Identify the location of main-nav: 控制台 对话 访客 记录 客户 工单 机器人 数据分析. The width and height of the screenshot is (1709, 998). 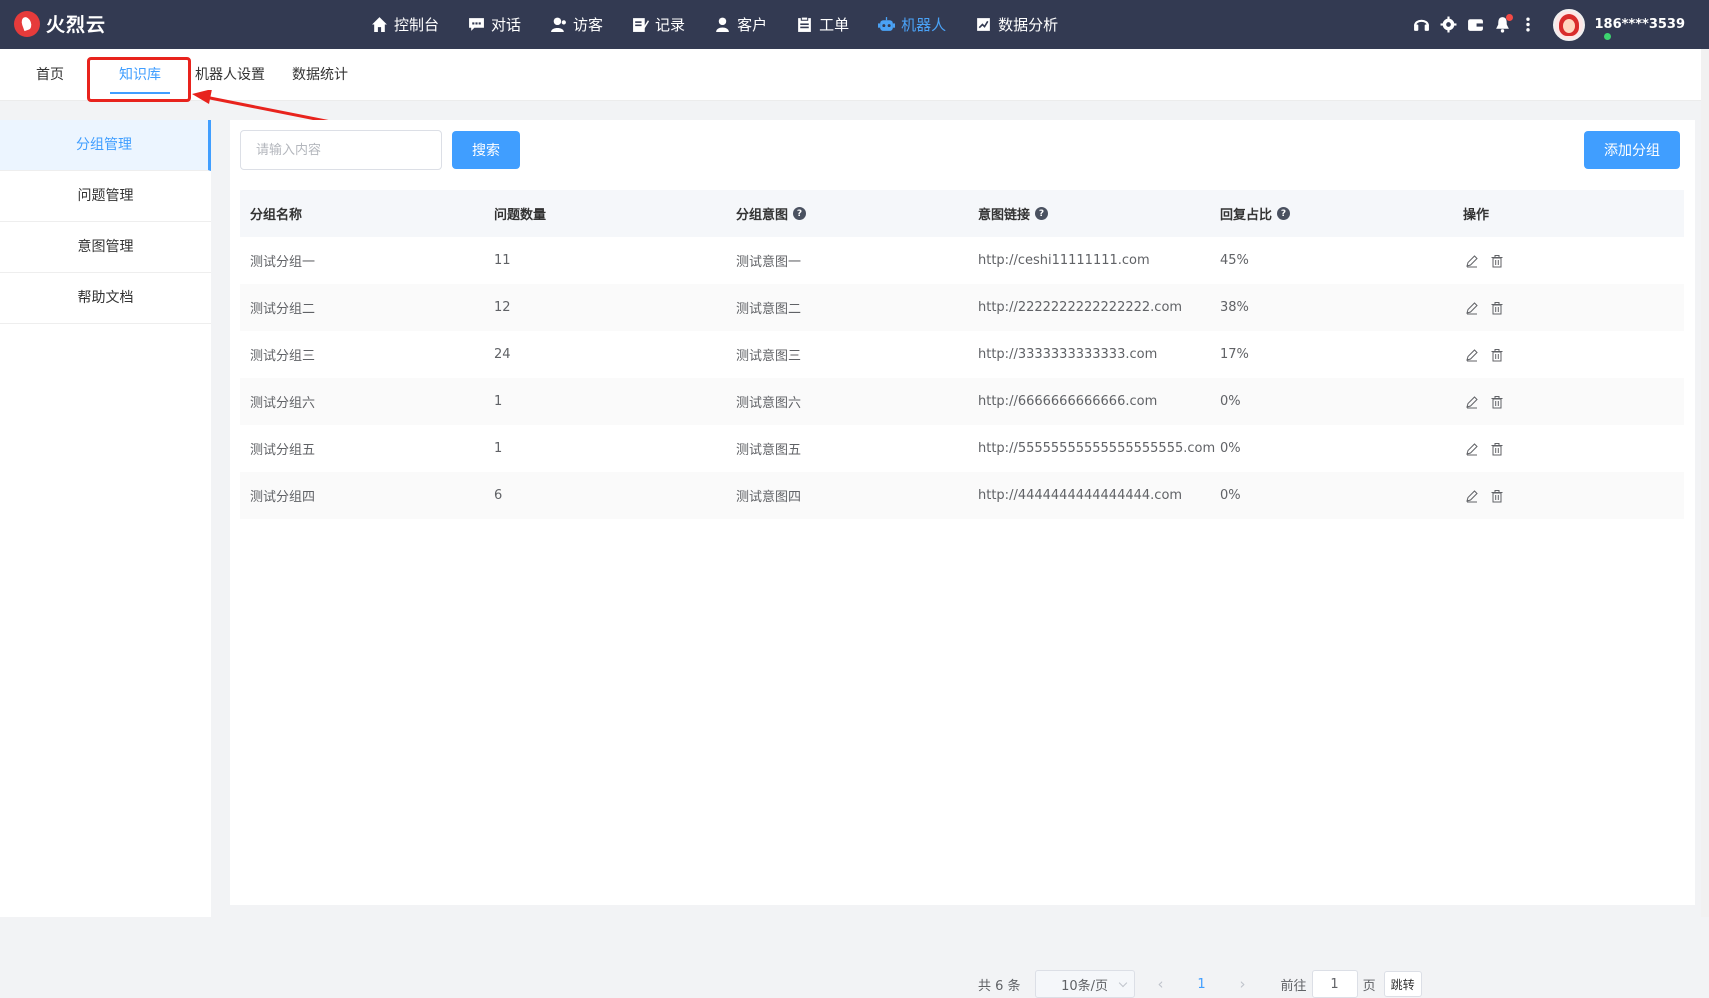
(729, 24).